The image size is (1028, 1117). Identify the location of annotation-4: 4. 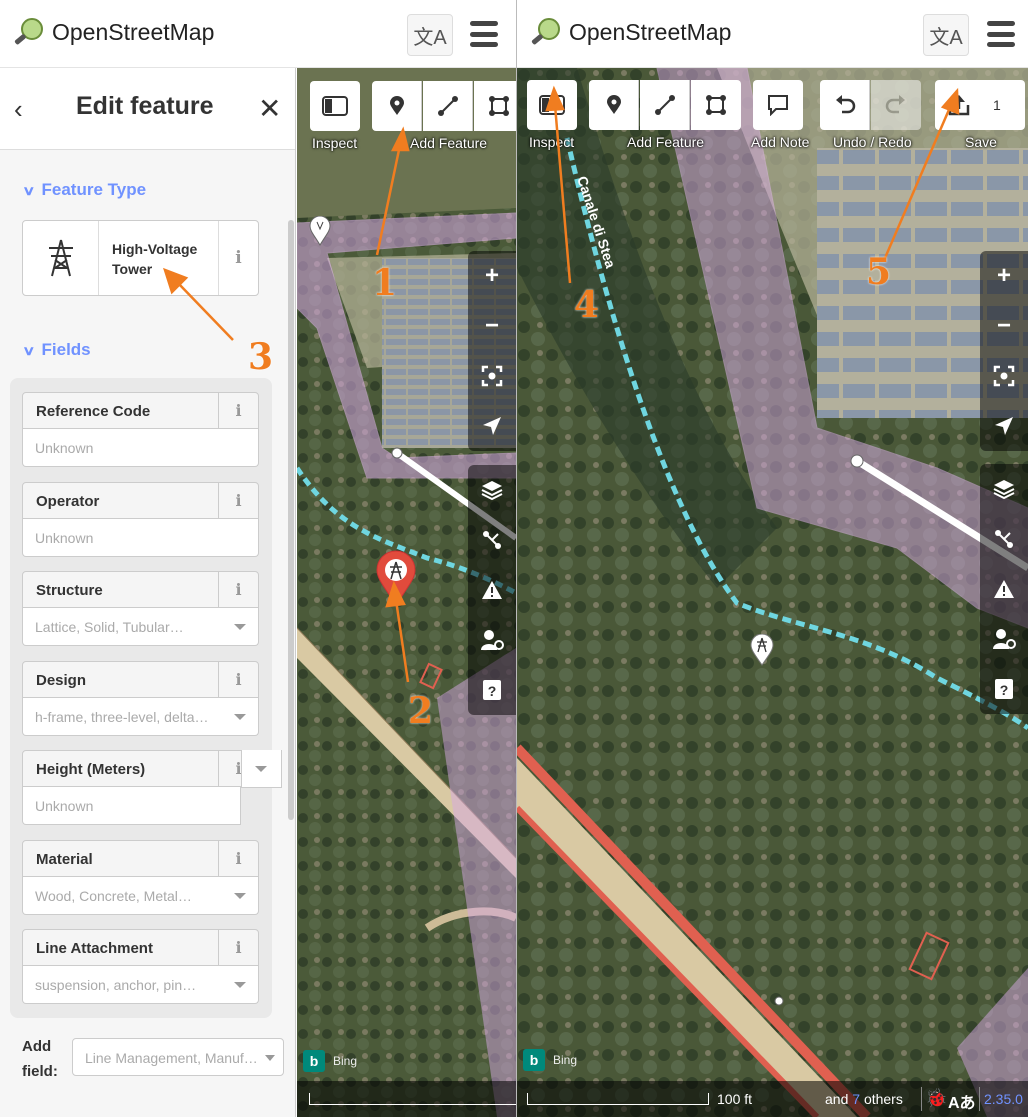
(587, 305).